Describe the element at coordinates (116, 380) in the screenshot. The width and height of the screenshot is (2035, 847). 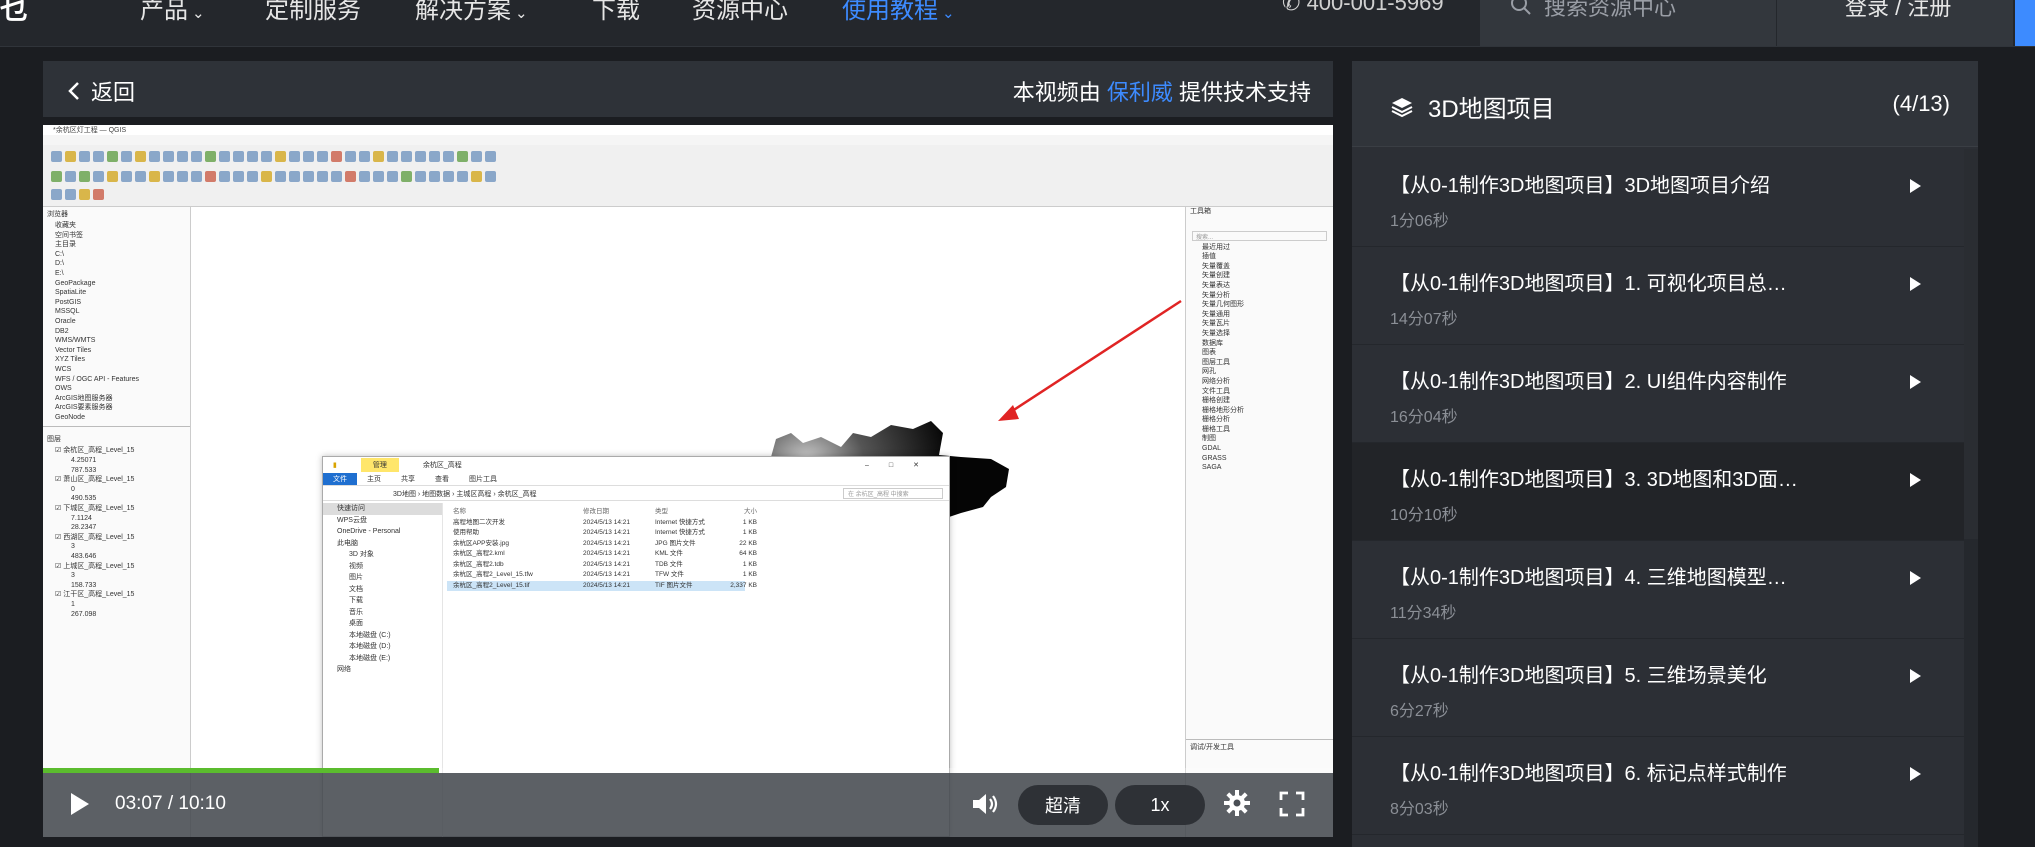
I see `browser-item: WFS / OGC API - Features` at that location.